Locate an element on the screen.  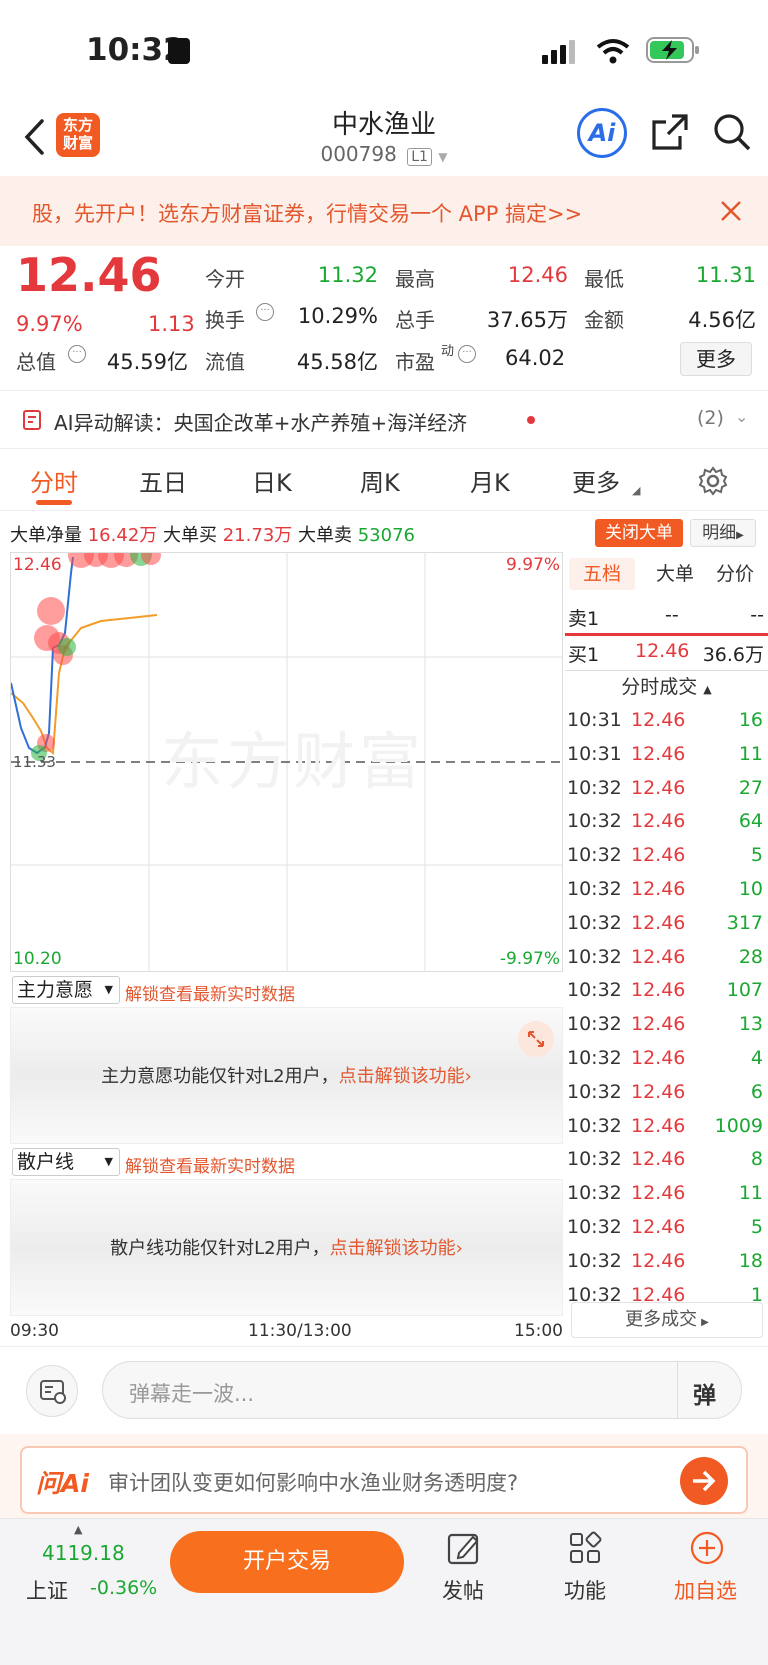
lock-message: 主力意愿功能仅针对L2用户，点击解锁该功能› is located at coordinates (286, 1075).